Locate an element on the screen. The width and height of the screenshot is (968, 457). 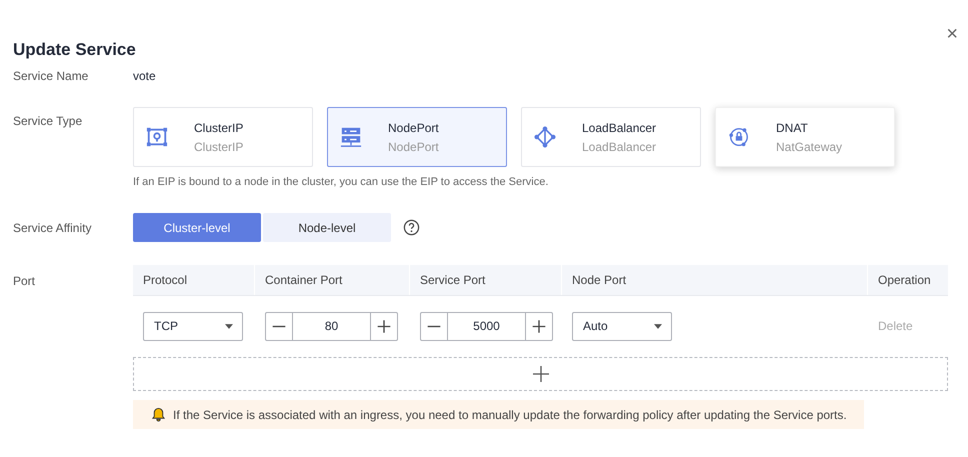
protocol-select: TCP is located at coordinates (193, 326).